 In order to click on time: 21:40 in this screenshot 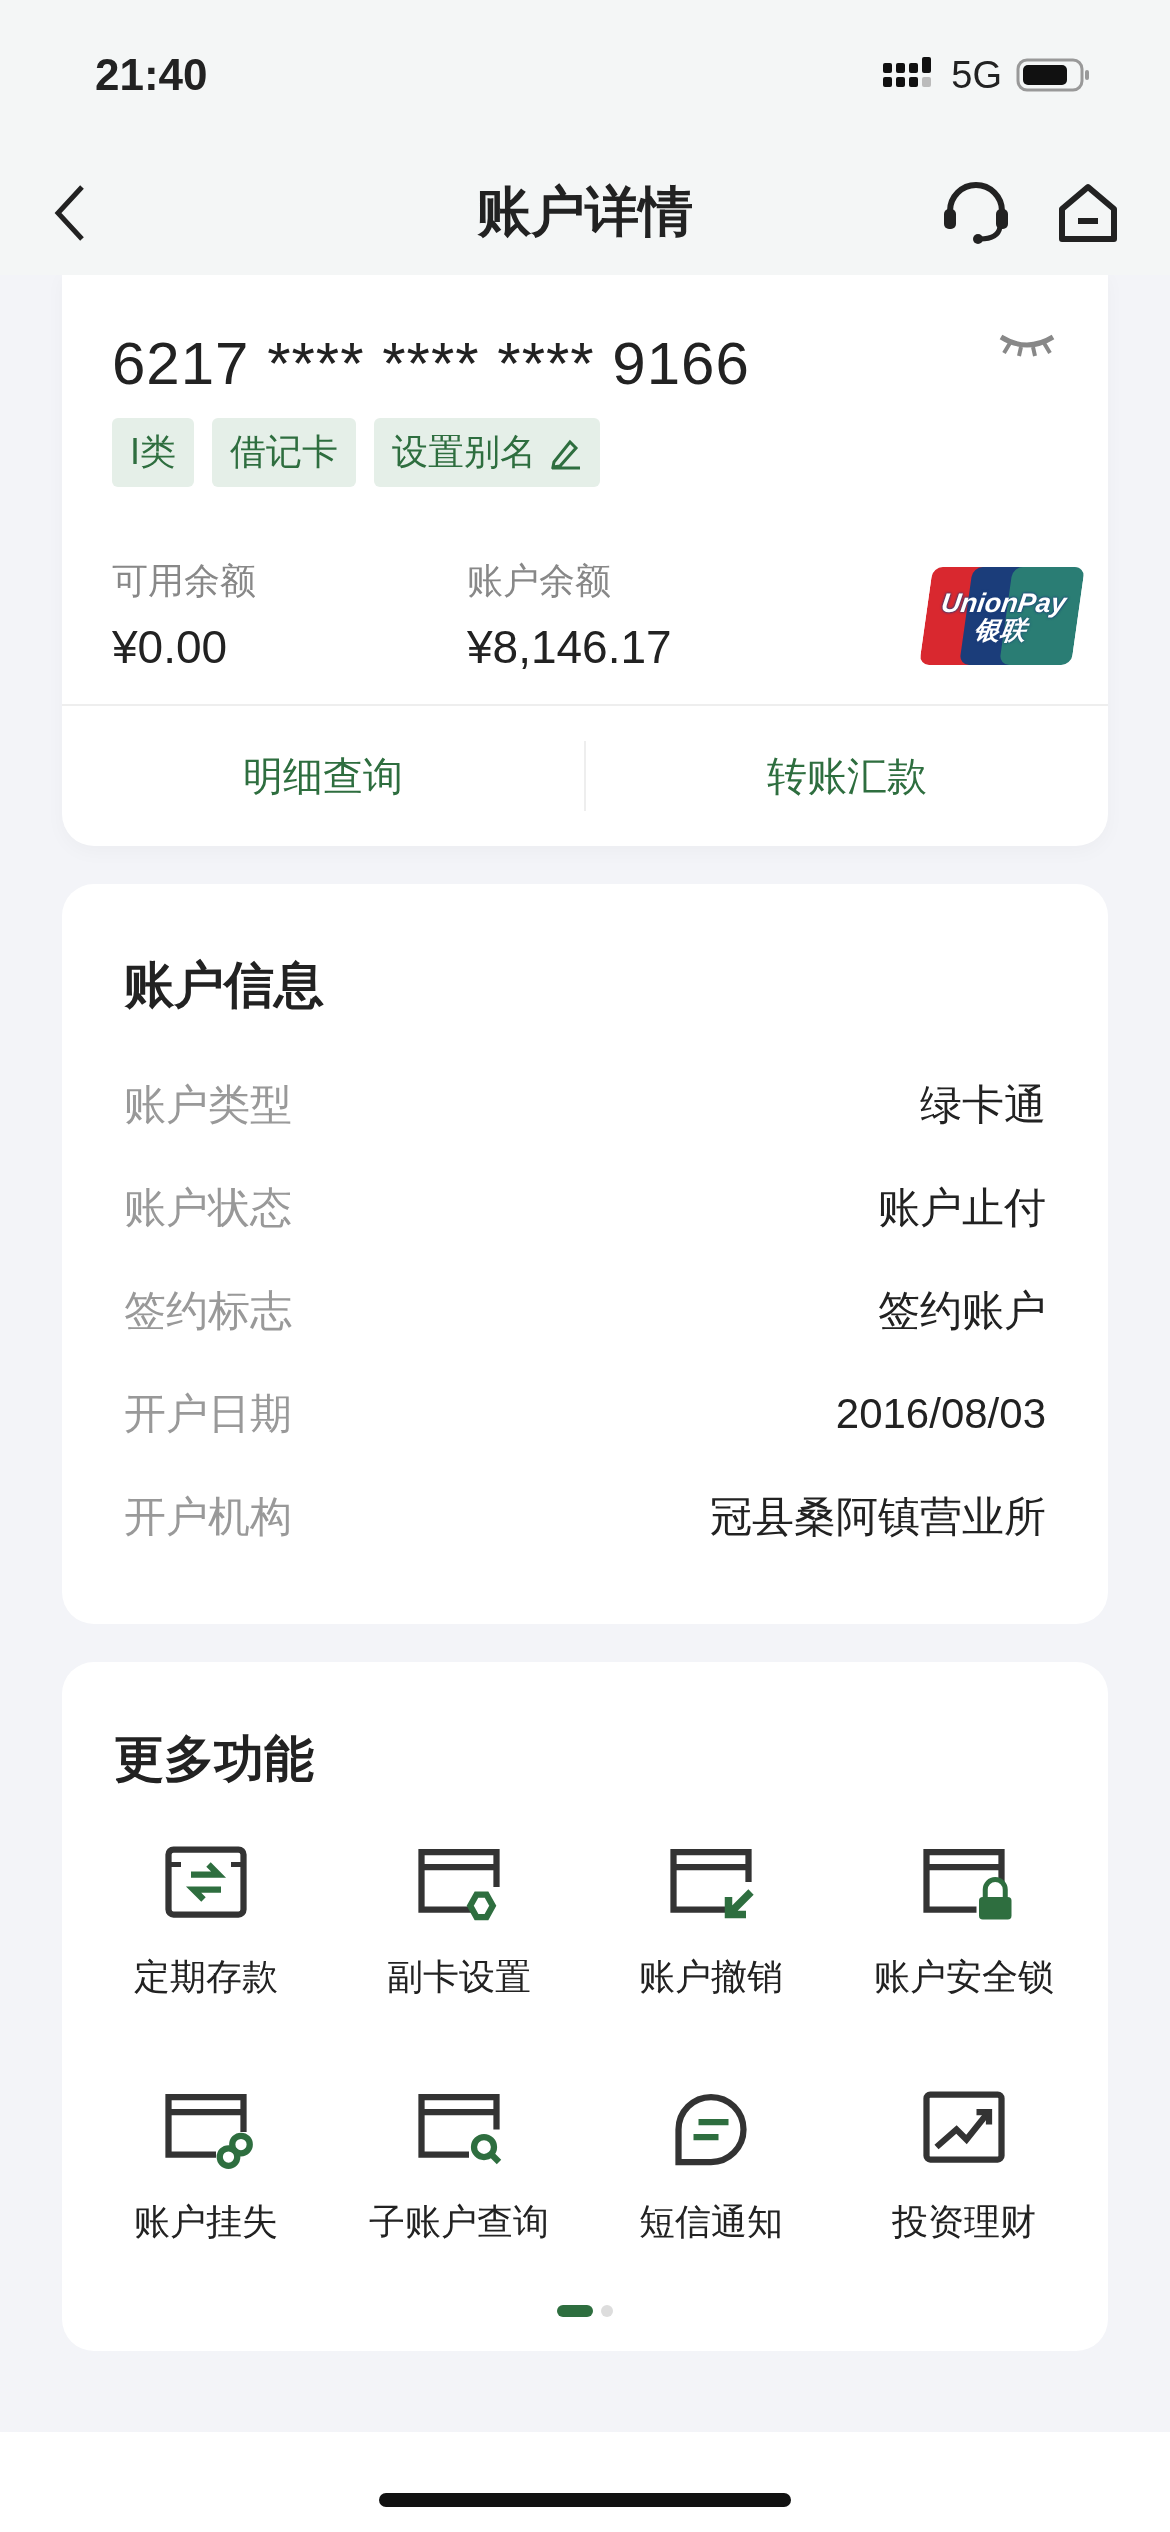, I will do `click(152, 75)`.